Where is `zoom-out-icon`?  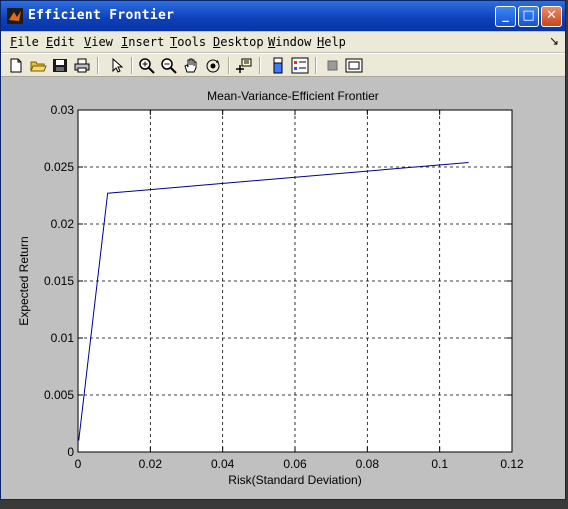
zoom-out-icon is located at coordinates (169, 65).